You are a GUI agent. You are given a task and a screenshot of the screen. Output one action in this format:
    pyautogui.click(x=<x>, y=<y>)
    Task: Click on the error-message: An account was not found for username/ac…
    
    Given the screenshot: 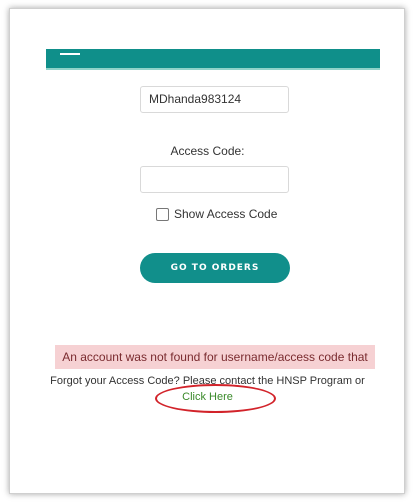 What is the action you would take?
    pyautogui.click(x=215, y=357)
    